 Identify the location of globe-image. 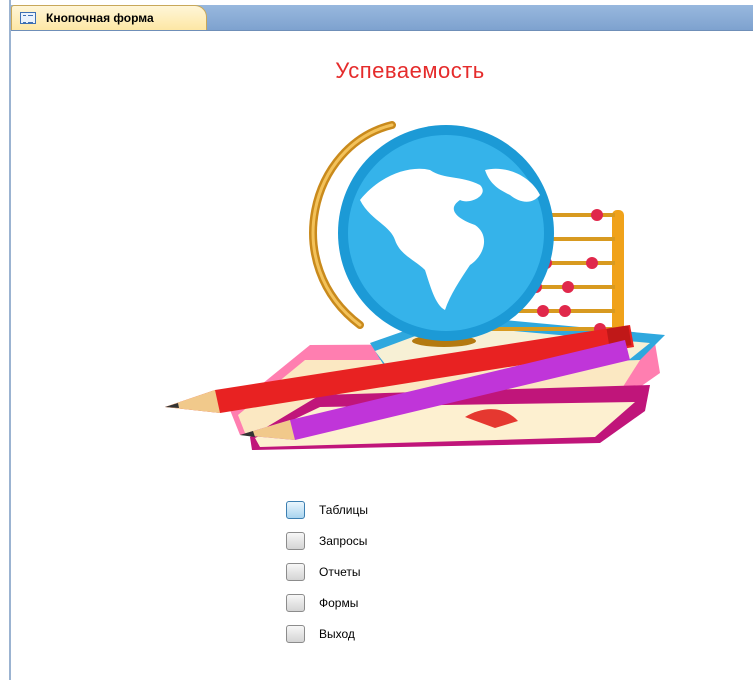
(431, 234).